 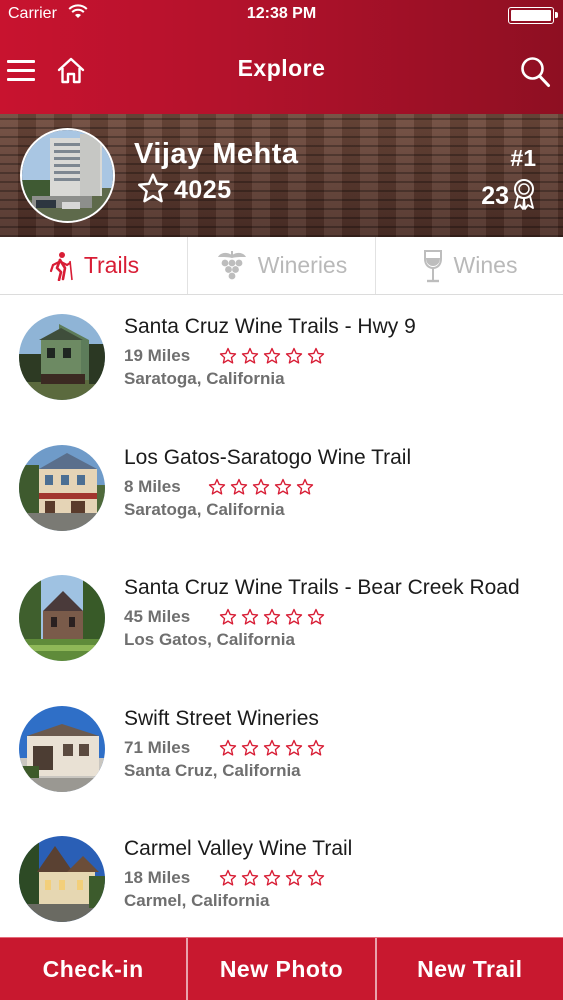 I want to click on trail-name: Santa Cruz Wine Trails - Hwy 9, so click(x=270, y=326).